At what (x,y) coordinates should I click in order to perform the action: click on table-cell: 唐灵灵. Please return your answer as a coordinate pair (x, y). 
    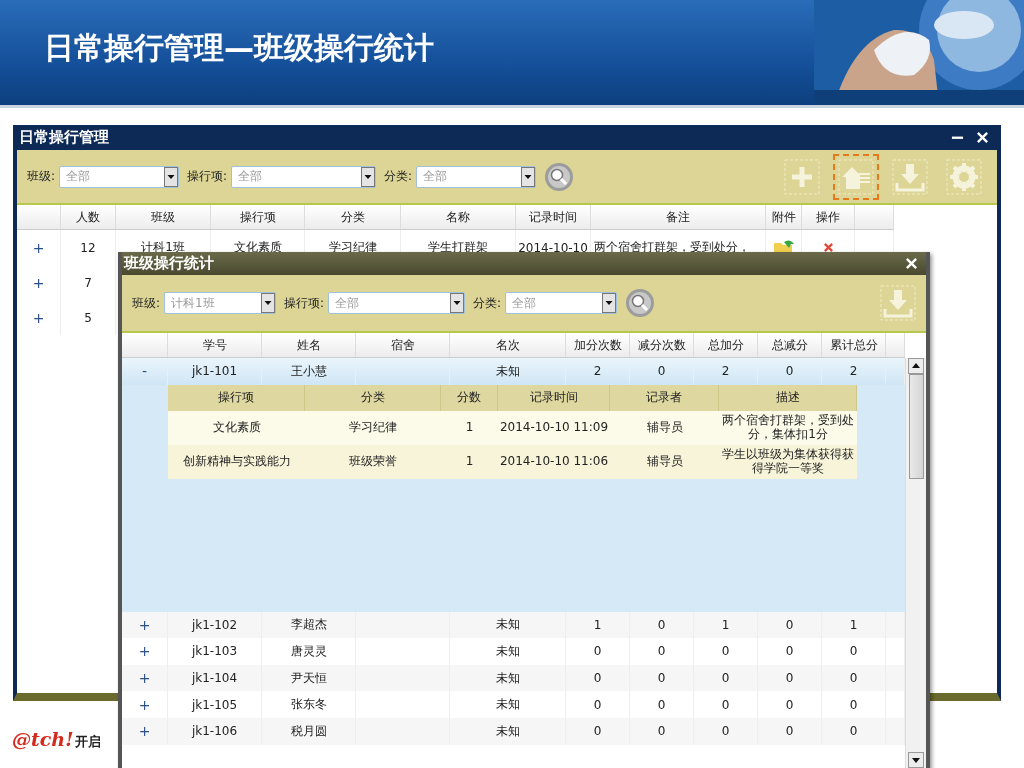
    Looking at the image, I should click on (308, 651).